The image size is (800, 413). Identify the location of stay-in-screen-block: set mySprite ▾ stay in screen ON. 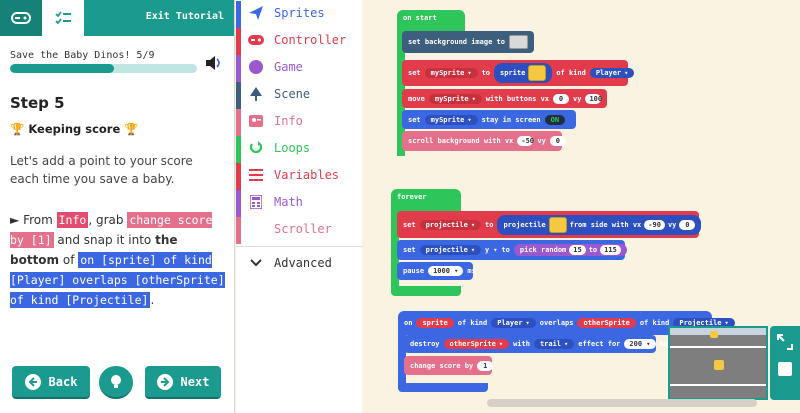
(489, 119).